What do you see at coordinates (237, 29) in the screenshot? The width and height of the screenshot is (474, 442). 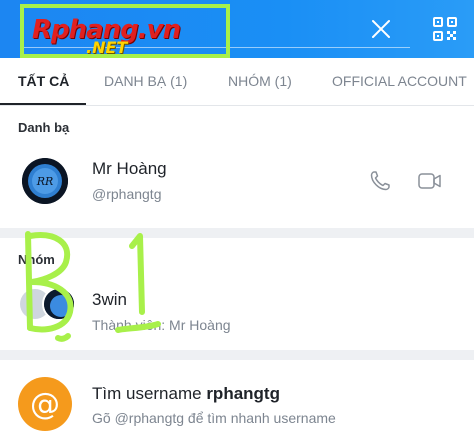 I see `search-header: Rphang.vn .NET` at bounding box center [237, 29].